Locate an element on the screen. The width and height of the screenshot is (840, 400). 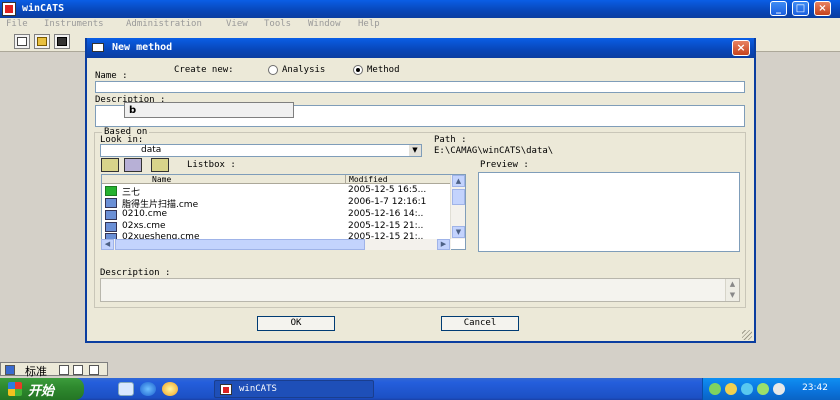
column-header-name: Name is located at coordinates (224, 179).